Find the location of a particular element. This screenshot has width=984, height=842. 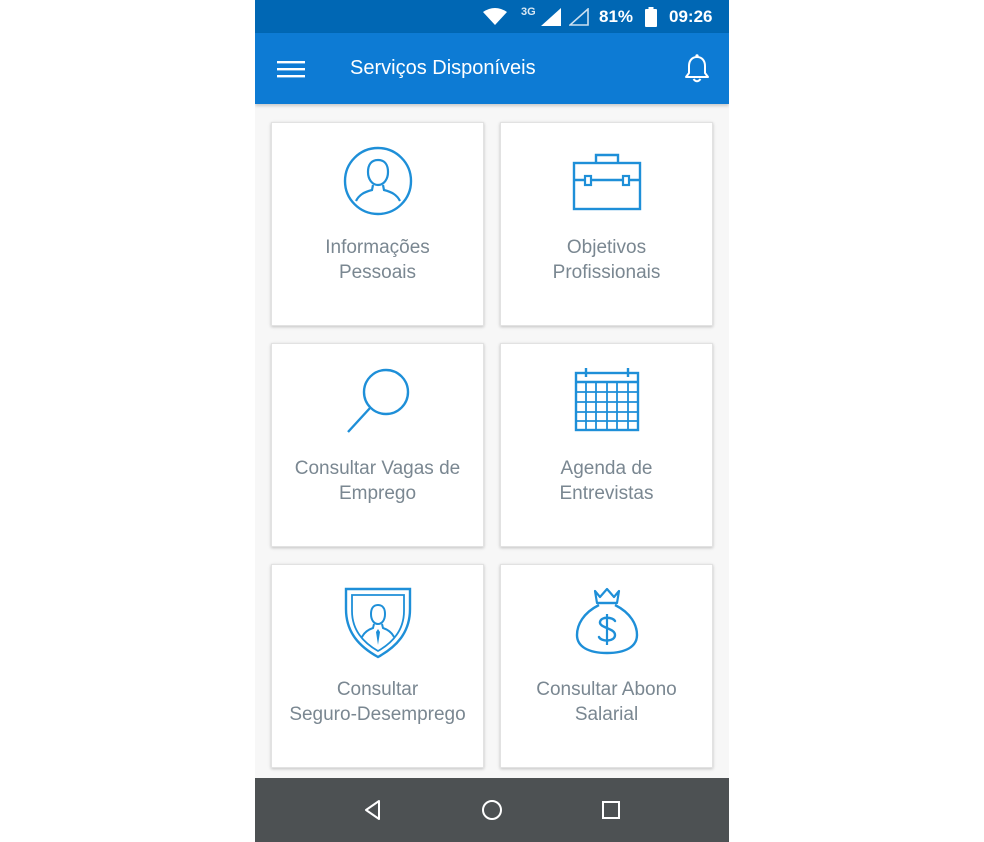

hamburger-menu-icon is located at coordinates (291, 69).